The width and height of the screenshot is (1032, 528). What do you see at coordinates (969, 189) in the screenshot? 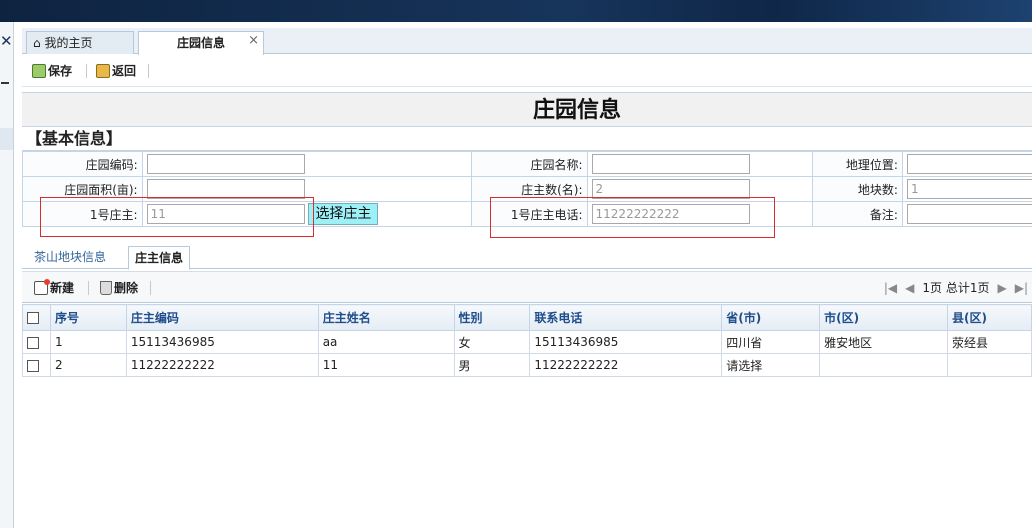
I see `plot-count-input: 1` at bounding box center [969, 189].